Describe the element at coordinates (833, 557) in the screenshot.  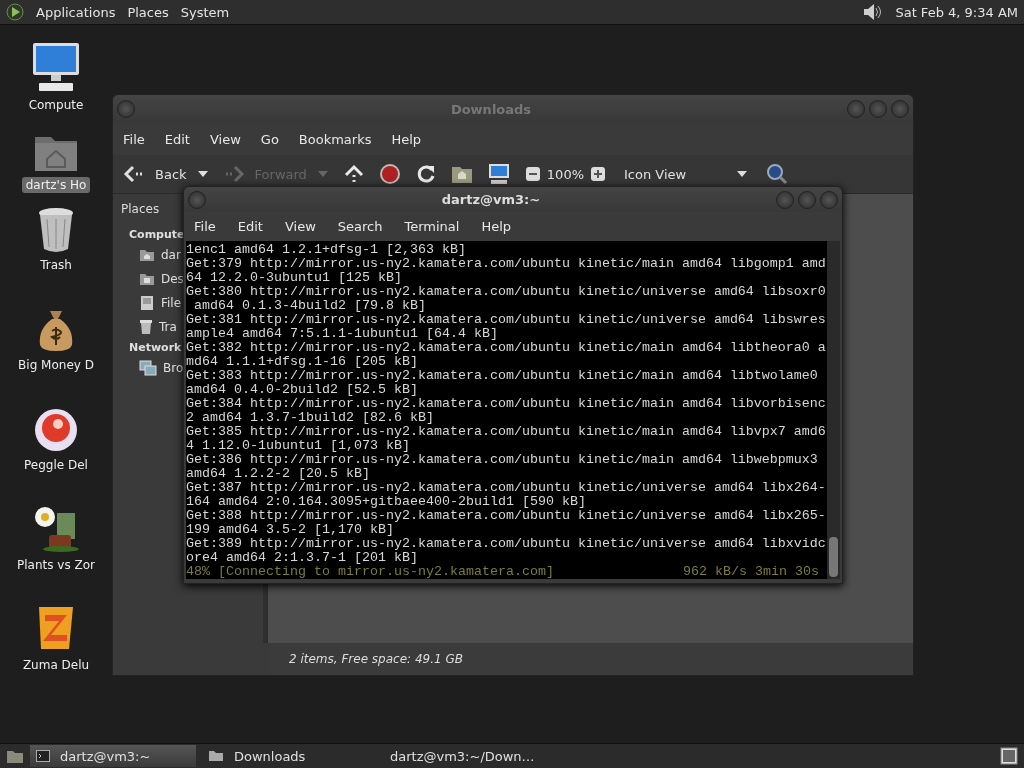
I see `scroll-thumb` at that location.